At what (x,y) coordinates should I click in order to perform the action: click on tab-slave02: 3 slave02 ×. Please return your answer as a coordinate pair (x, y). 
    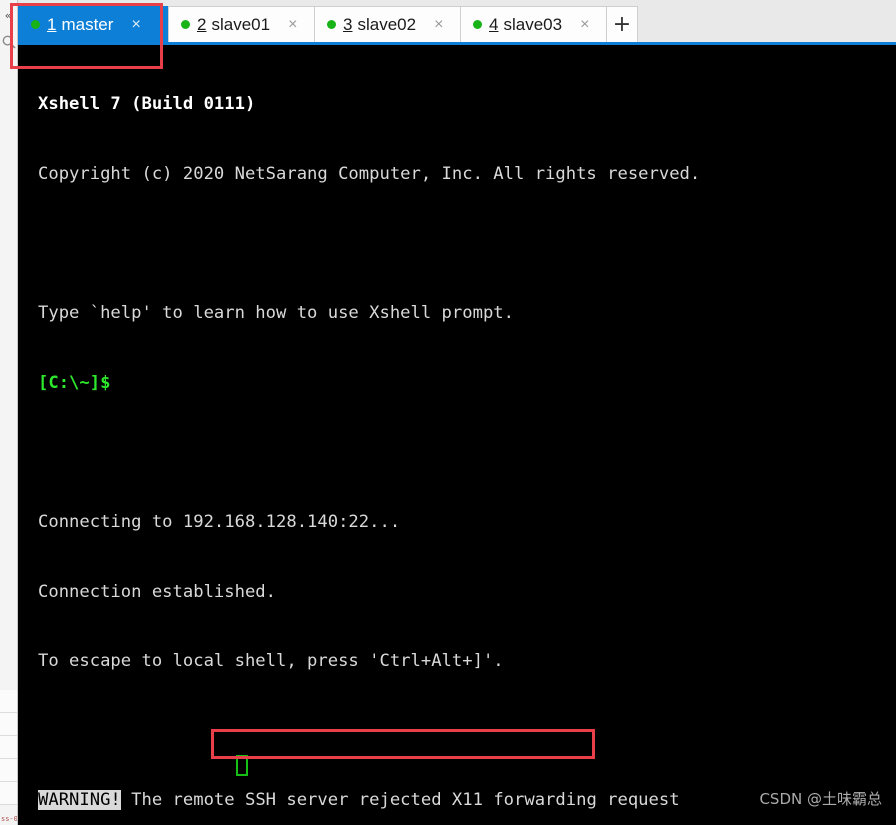
    Looking at the image, I should click on (387, 24).